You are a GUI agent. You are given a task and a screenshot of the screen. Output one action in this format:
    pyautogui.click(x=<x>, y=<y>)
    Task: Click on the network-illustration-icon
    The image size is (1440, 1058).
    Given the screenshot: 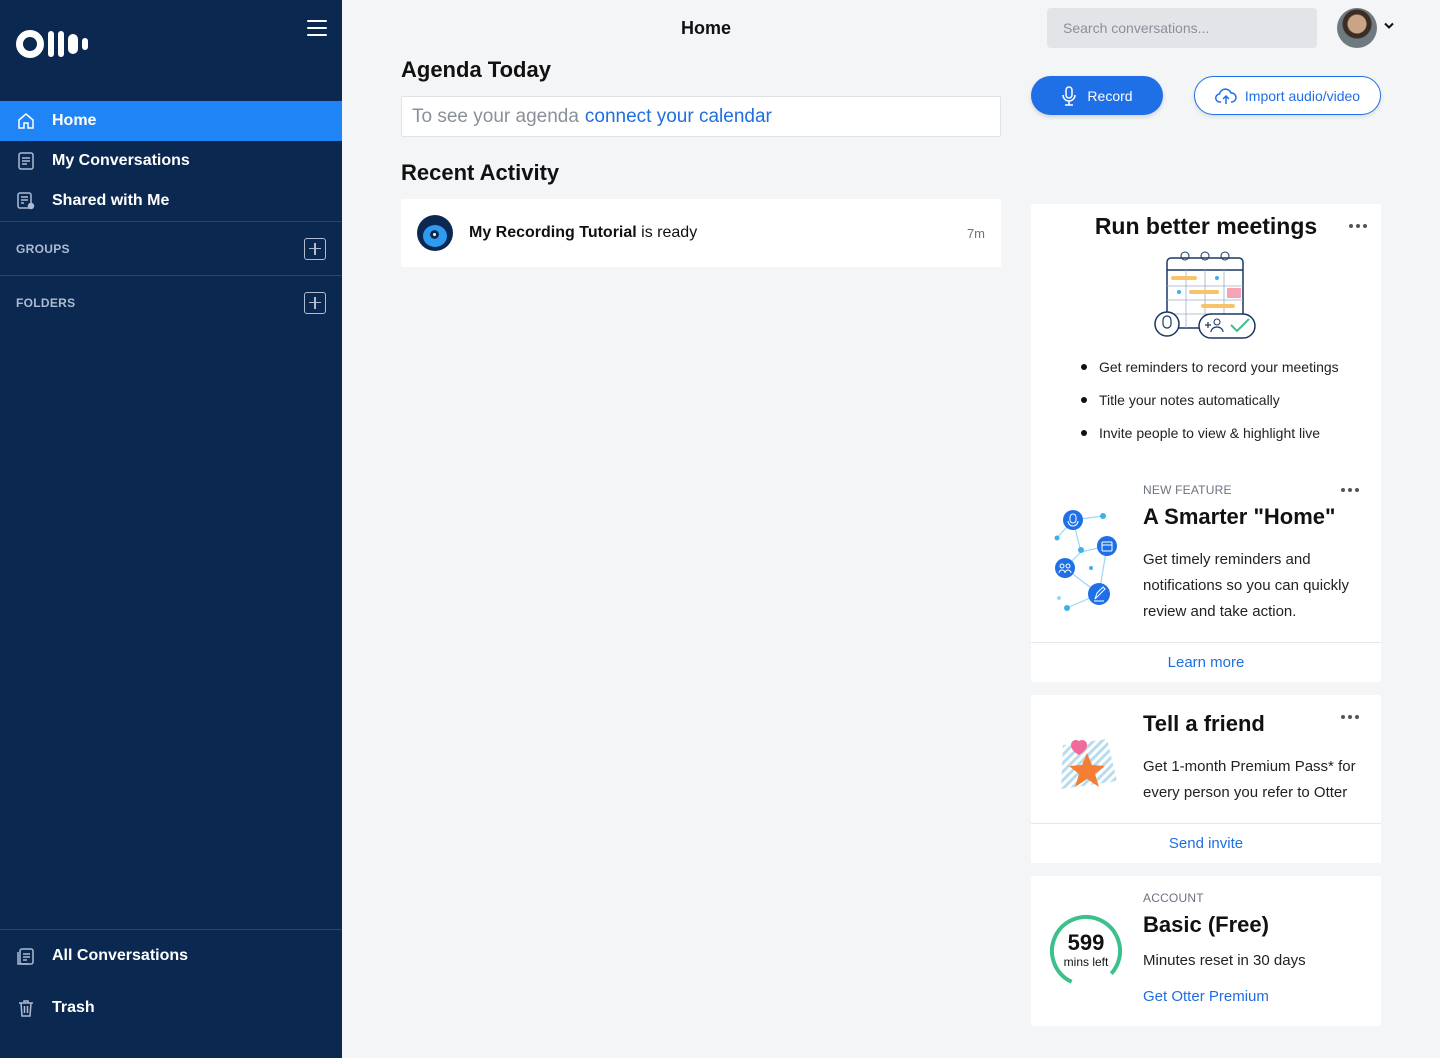 What is the action you would take?
    pyautogui.click(x=1085, y=560)
    